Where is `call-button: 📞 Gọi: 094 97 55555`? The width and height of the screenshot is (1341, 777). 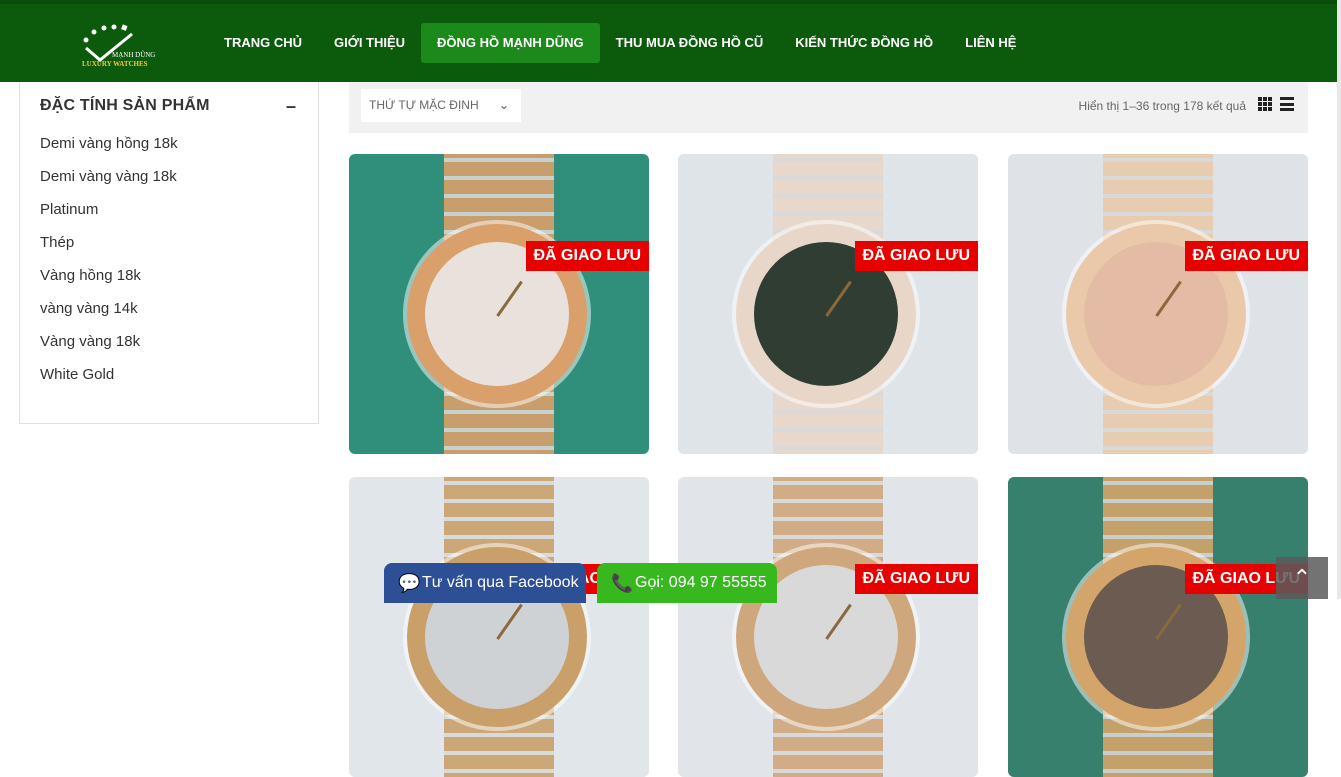 call-button: 📞 Gọi: 094 97 55555 is located at coordinates (687, 583).